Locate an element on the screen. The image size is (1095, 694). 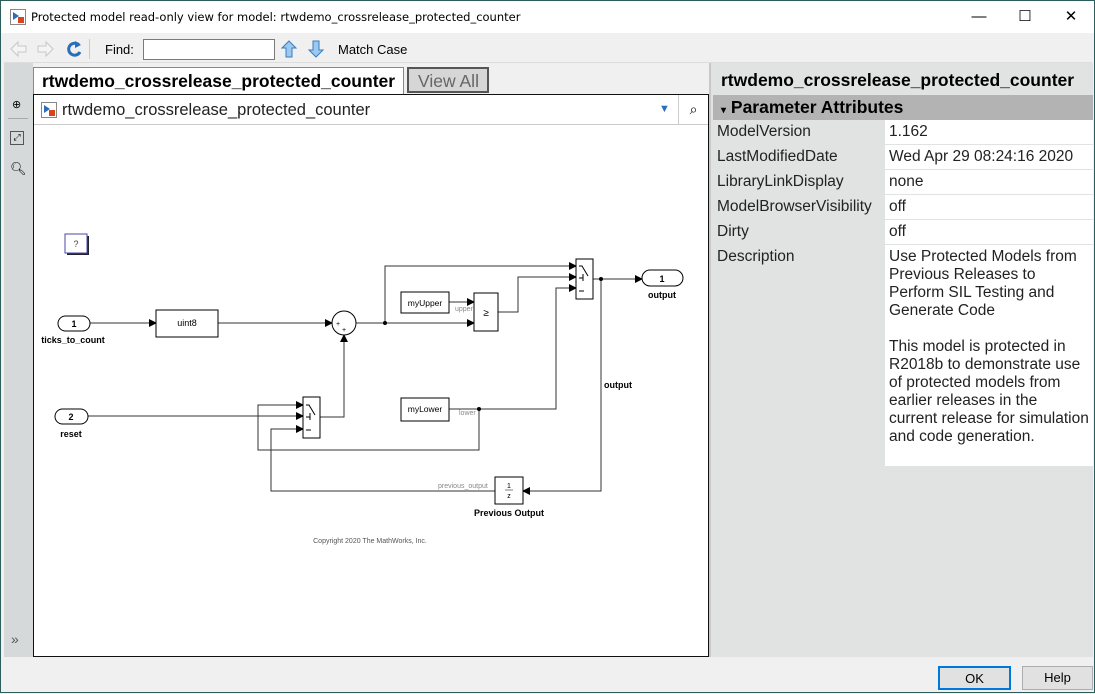
find-label: Find: is located at coordinates (119, 49).